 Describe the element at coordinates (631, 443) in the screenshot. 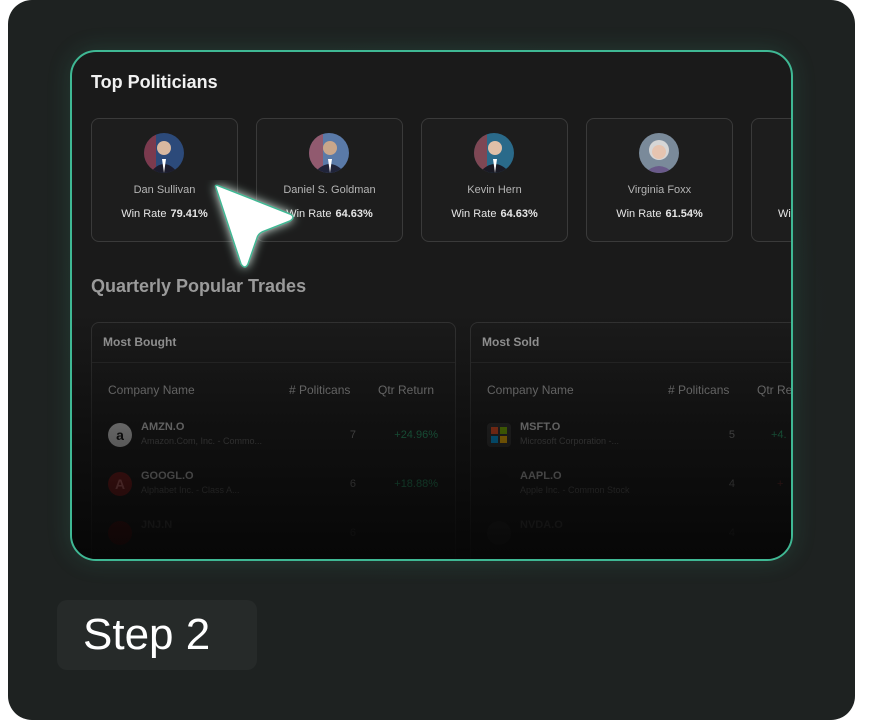

I see `table-row: MSFT.O Microsoft Corporation -... 5 +4.` at that location.